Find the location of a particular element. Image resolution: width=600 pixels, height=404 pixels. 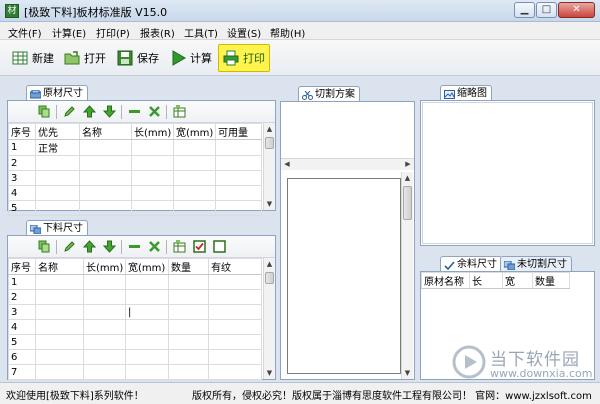

tab-remaining-size: 余料尺寸 is located at coordinates (471, 264).